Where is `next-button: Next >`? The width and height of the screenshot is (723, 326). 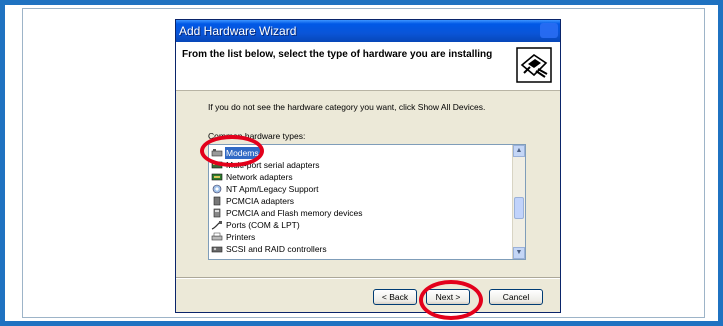 next-button: Next > is located at coordinates (448, 297).